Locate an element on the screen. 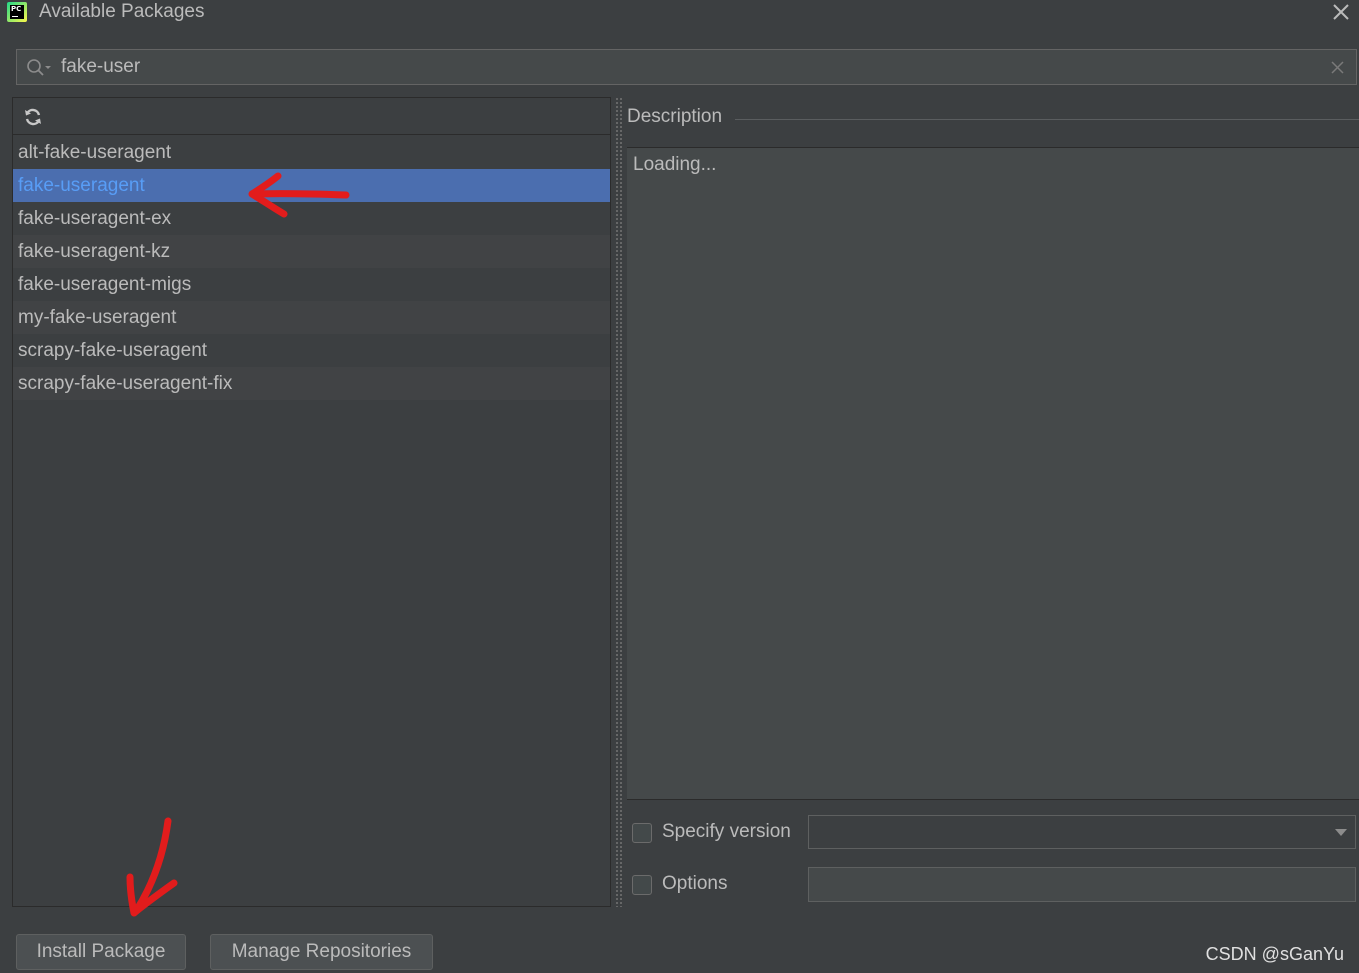 The width and height of the screenshot is (1359, 973). list-toolbar is located at coordinates (311, 116).